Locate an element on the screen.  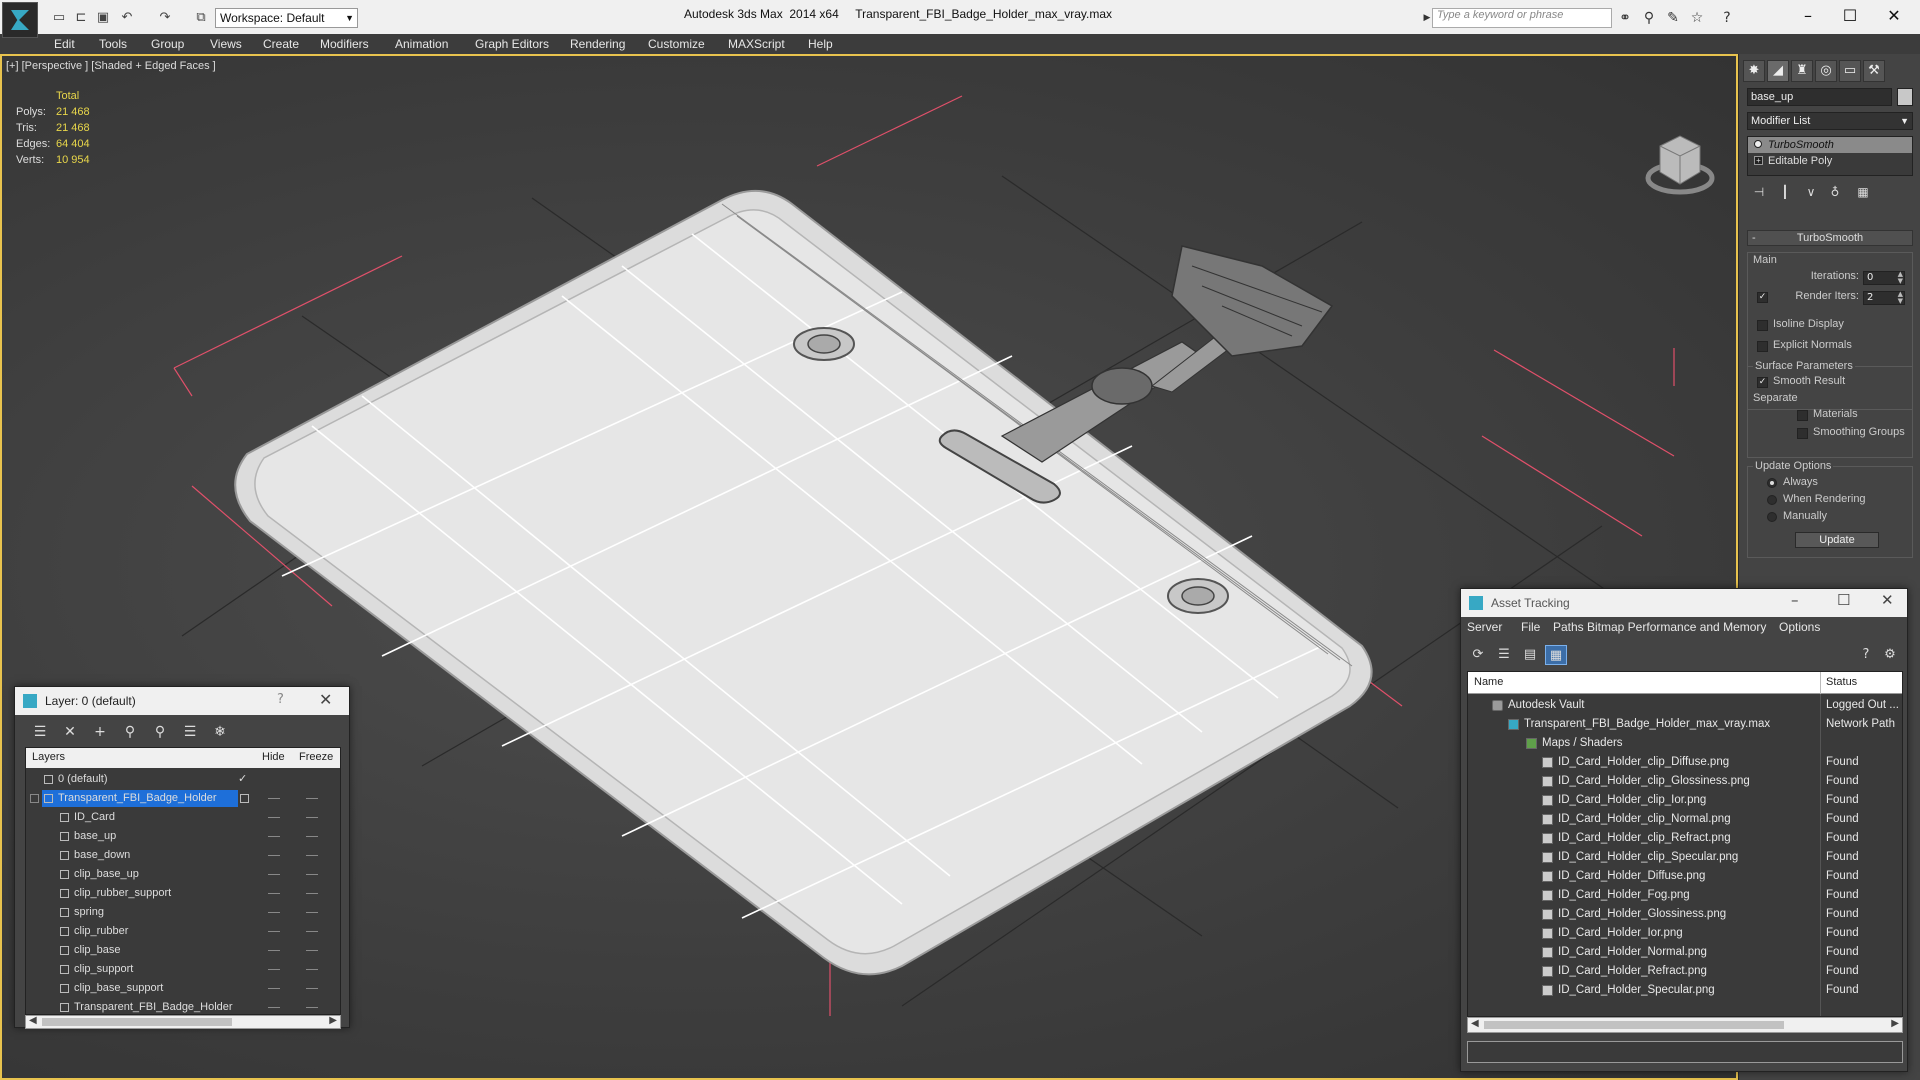
menu-graph-editors: Graph Editors is located at coordinates (512, 44).